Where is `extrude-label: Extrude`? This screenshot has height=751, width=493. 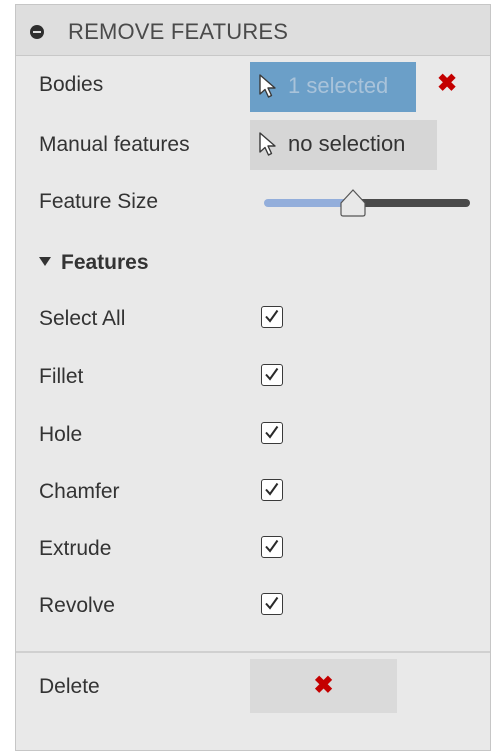 extrude-label: Extrude is located at coordinates (75, 548).